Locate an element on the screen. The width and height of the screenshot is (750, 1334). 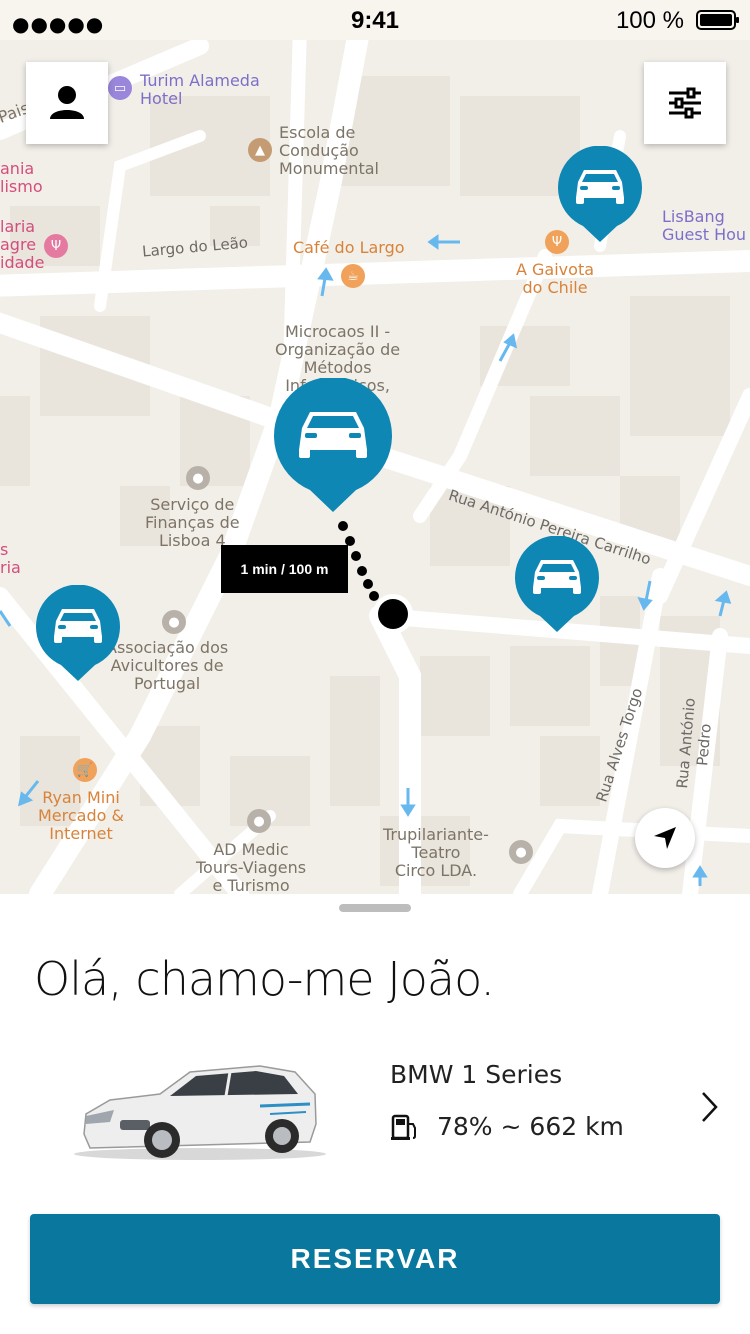
sliders-icon is located at coordinates (685, 103).